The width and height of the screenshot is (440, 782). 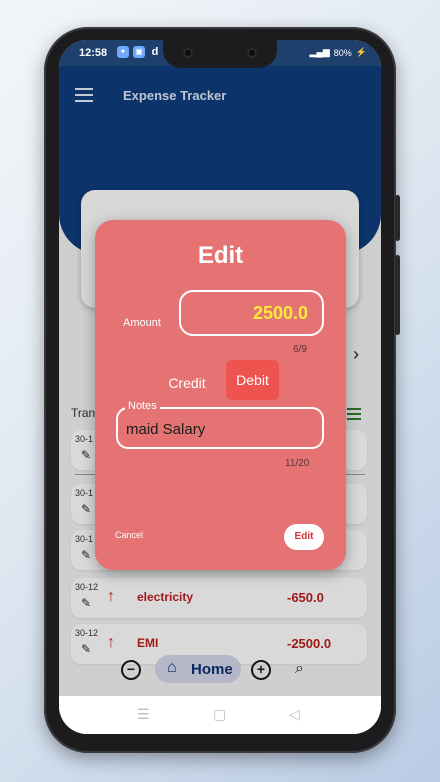 I want to click on status-time: 12:58, so click(x=93, y=53).